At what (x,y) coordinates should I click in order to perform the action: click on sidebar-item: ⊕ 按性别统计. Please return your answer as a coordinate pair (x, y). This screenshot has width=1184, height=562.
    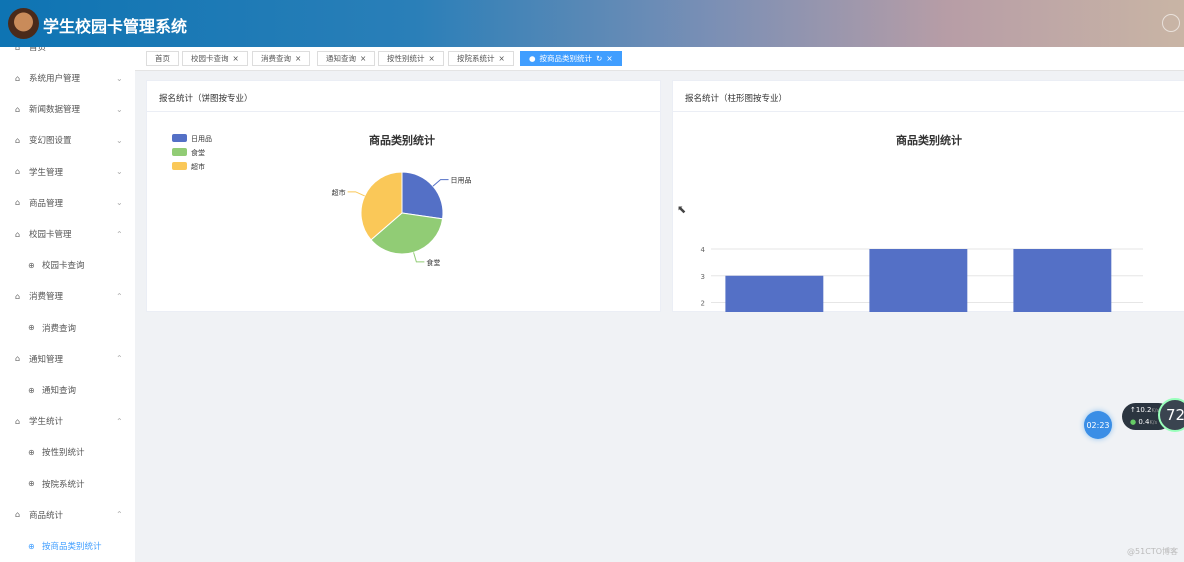
    Looking at the image, I should click on (67, 452).